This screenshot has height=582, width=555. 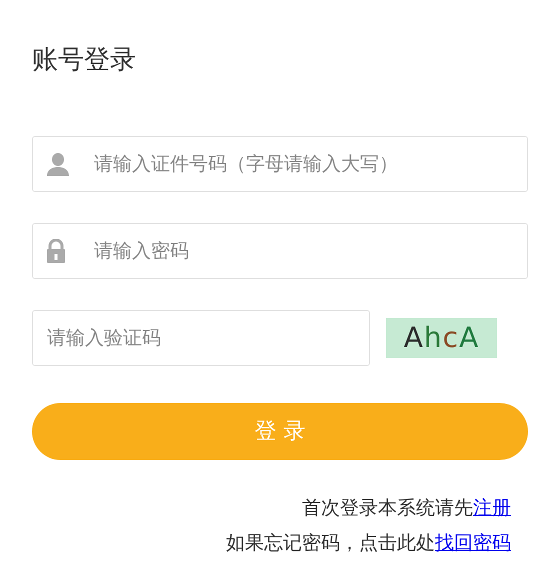 I want to click on link: 找回密码, so click(x=473, y=543).